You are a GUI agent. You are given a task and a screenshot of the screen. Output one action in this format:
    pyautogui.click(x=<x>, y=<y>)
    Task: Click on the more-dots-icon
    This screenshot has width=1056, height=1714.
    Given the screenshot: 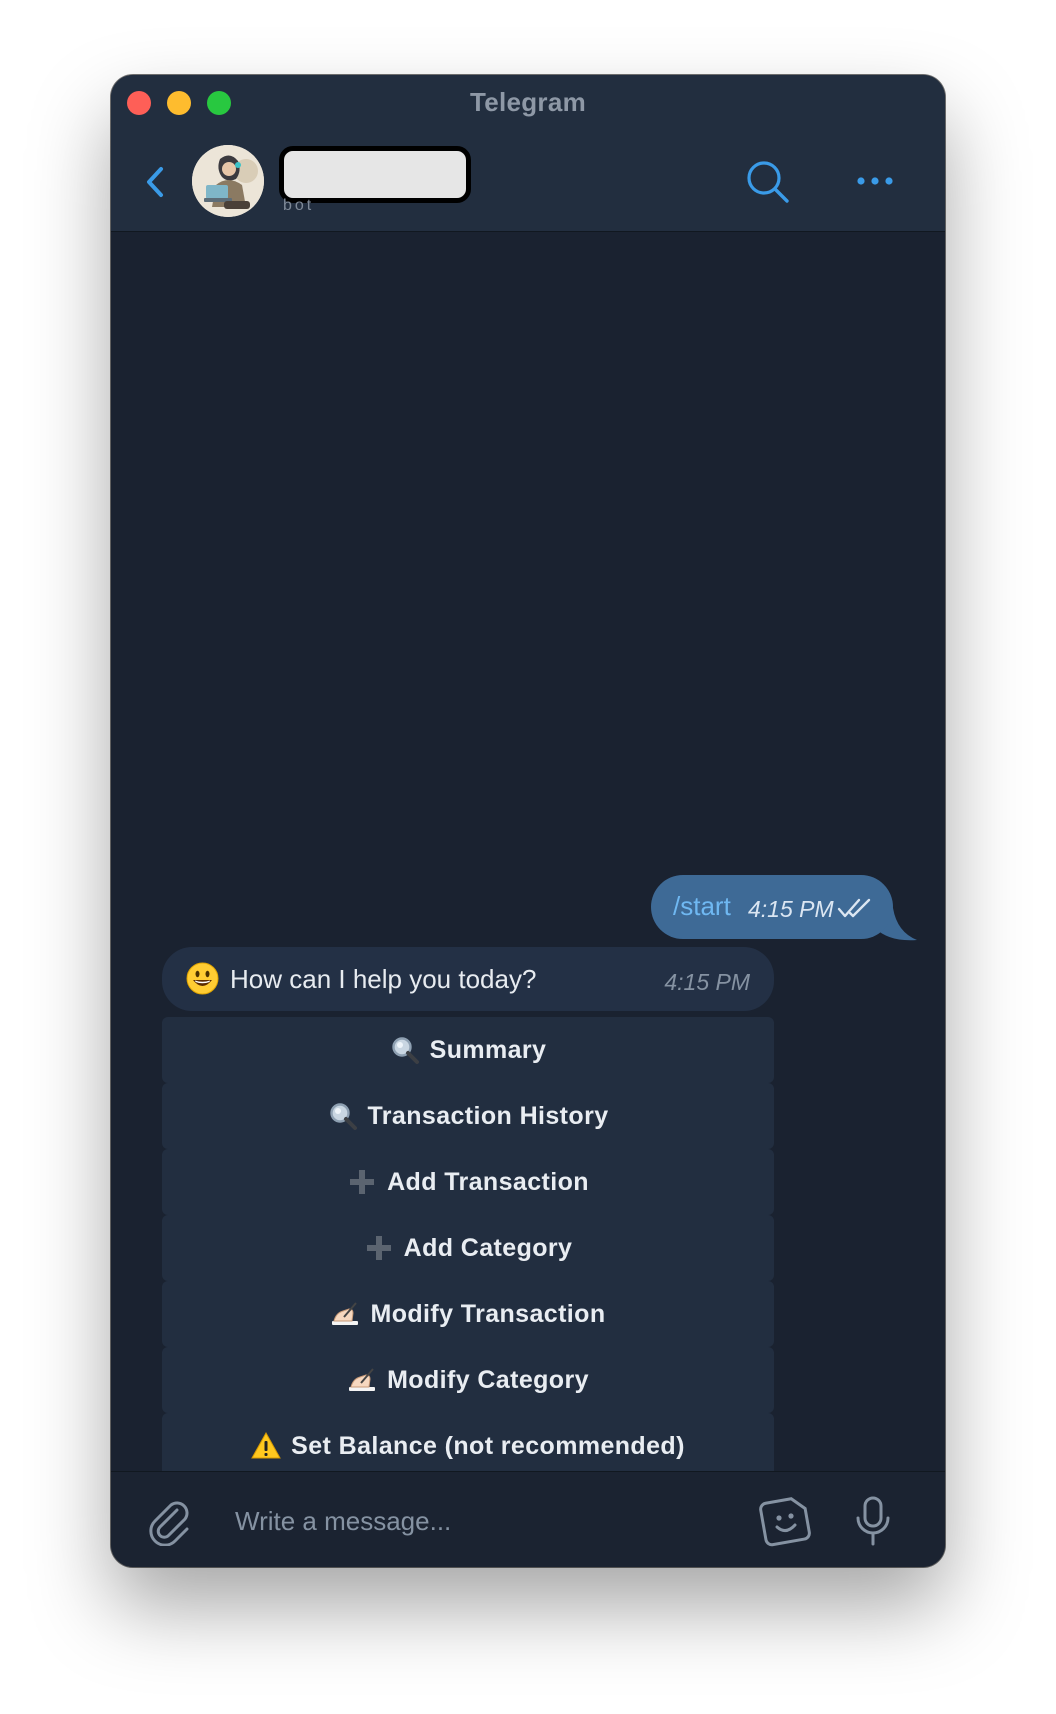 What is the action you would take?
    pyautogui.click(x=875, y=181)
    